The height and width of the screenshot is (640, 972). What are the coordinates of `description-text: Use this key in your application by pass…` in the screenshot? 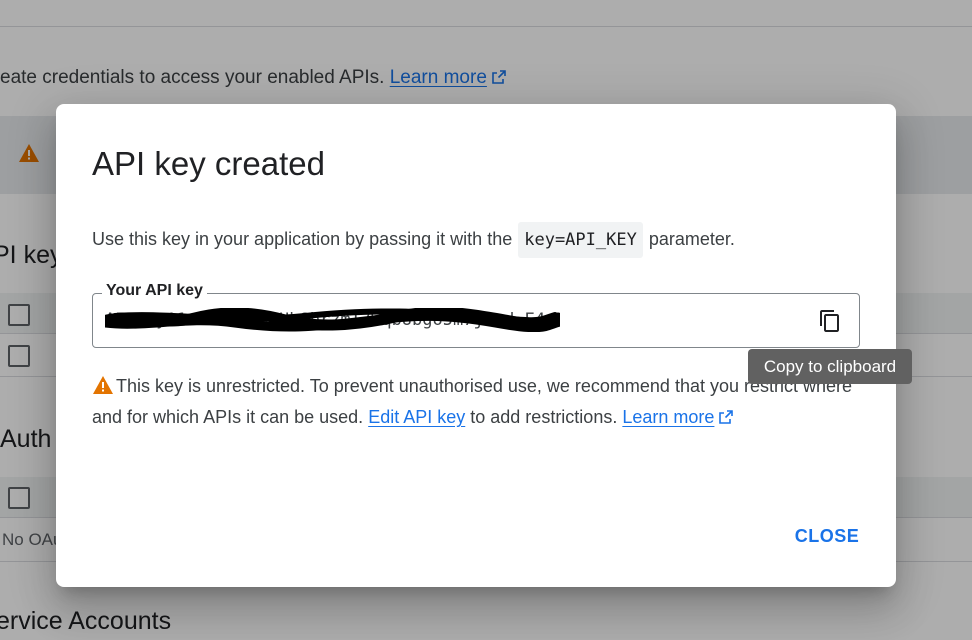 It's located at (302, 239).